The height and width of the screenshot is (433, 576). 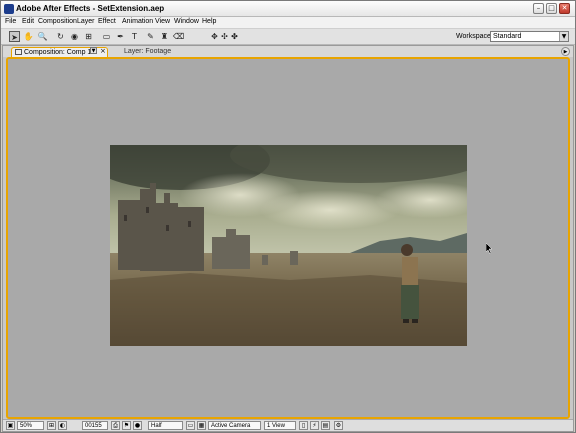 What do you see at coordinates (563, 36) in the screenshot?
I see `chevron-down-icon: ▼` at bounding box center [563, 36].